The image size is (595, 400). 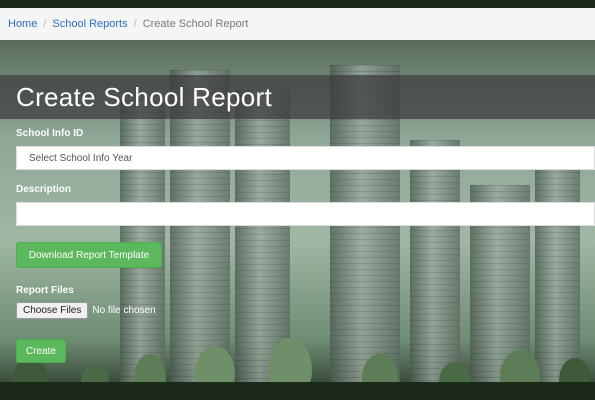 I want to click on choose-files-button: Choose Files, so click(x=52, y=310).